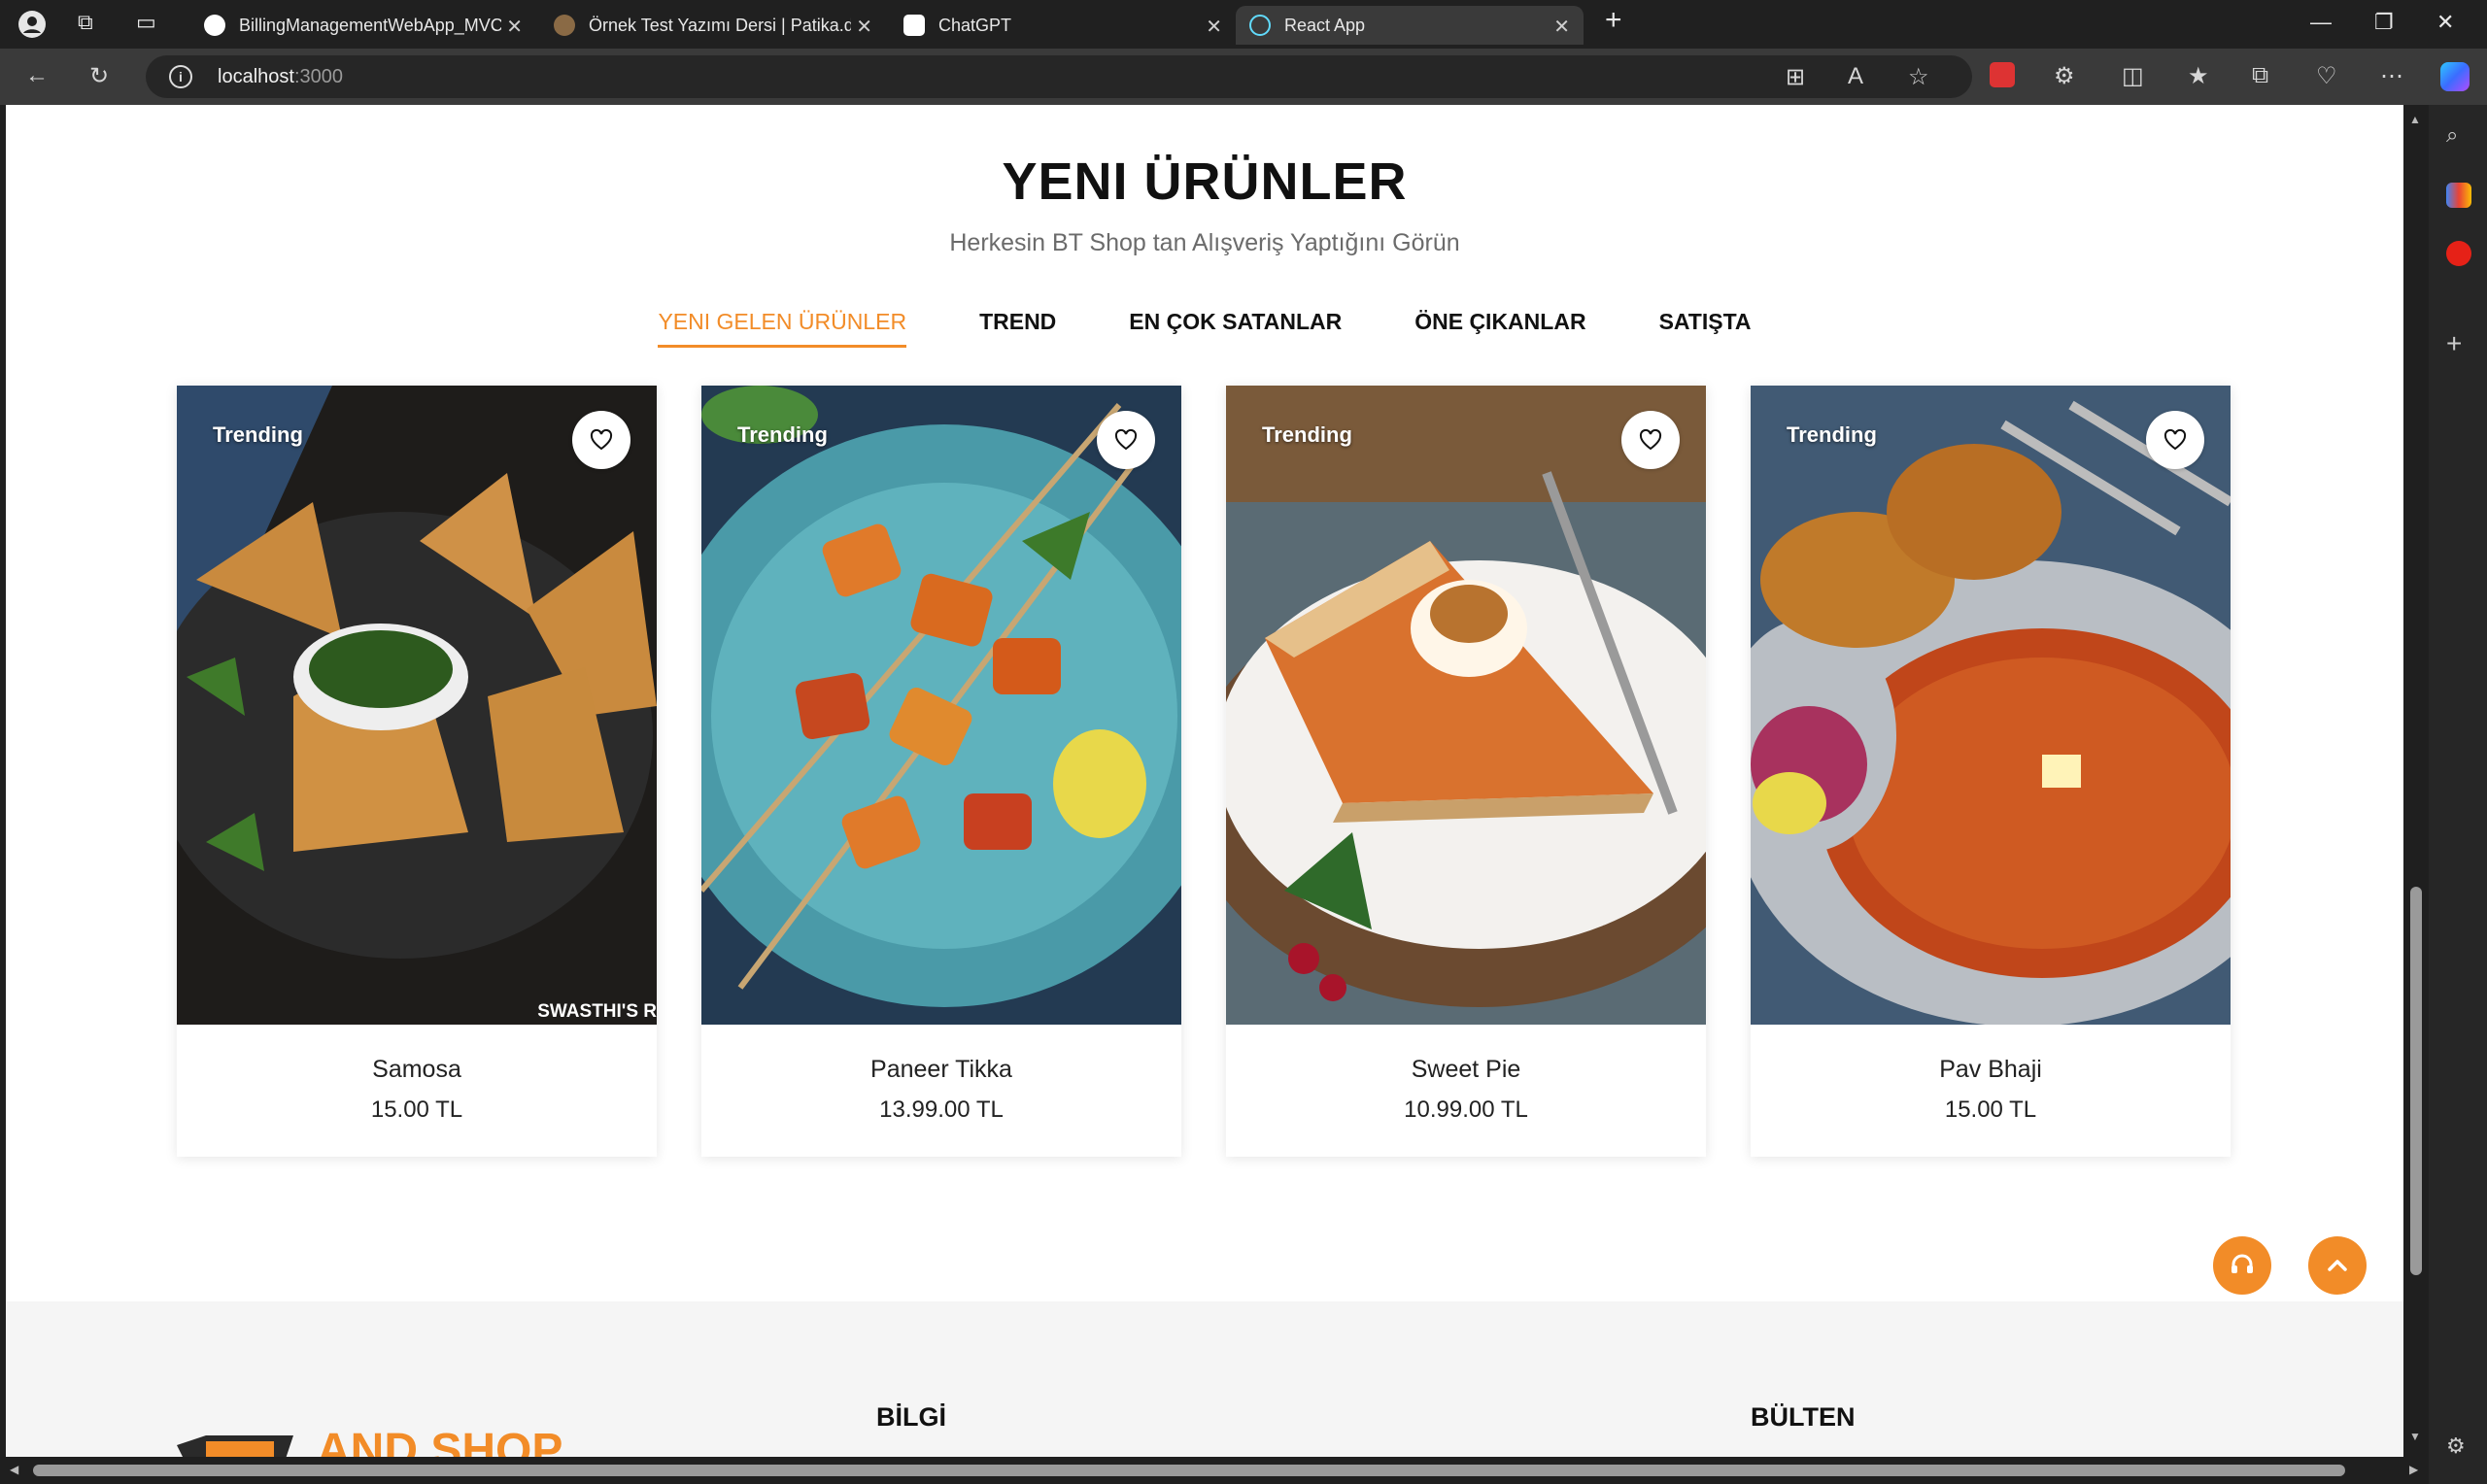 This screenshot has width=2487, height=1484. What do you see at coordinates (417, 705) in the screenshot?
I see `product-image-samosa: SWASTHI'S R` at bounding box center [417, 705].